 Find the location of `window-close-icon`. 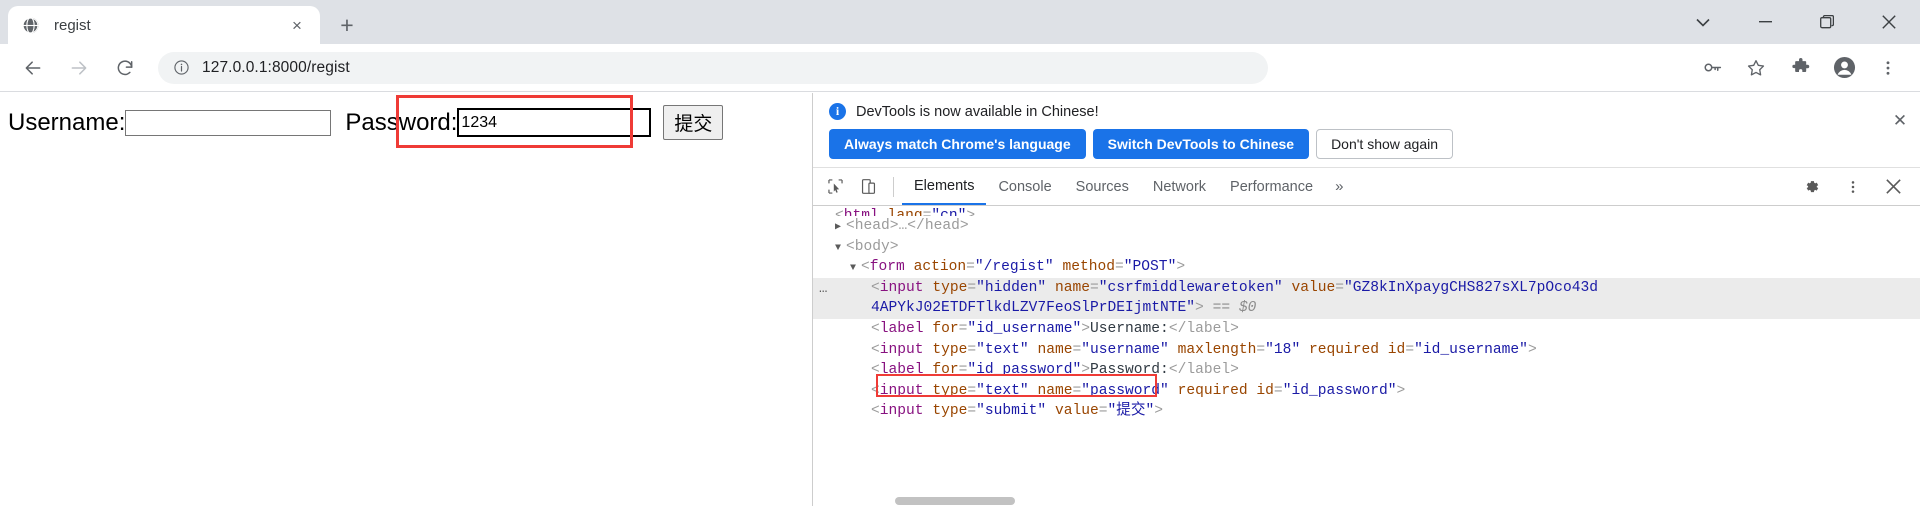

window-close-icon is located at coordinates (1889, 22).